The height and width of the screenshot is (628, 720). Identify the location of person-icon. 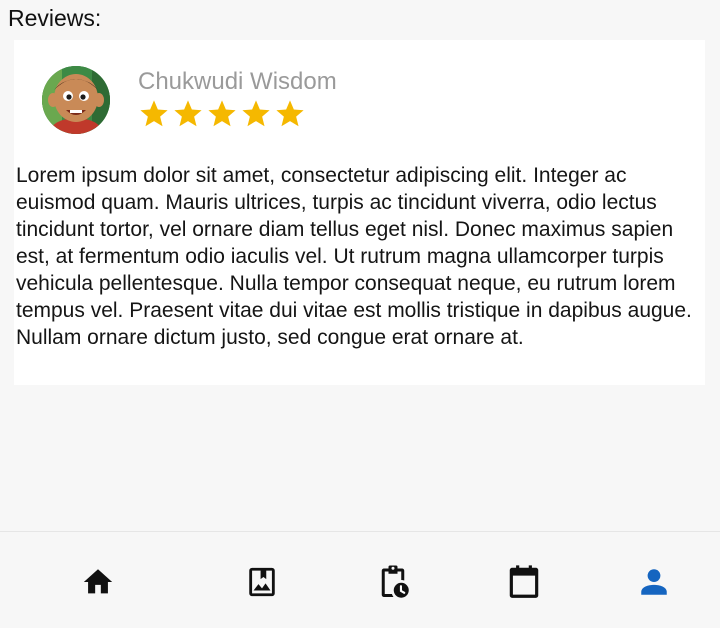
(654, 582).